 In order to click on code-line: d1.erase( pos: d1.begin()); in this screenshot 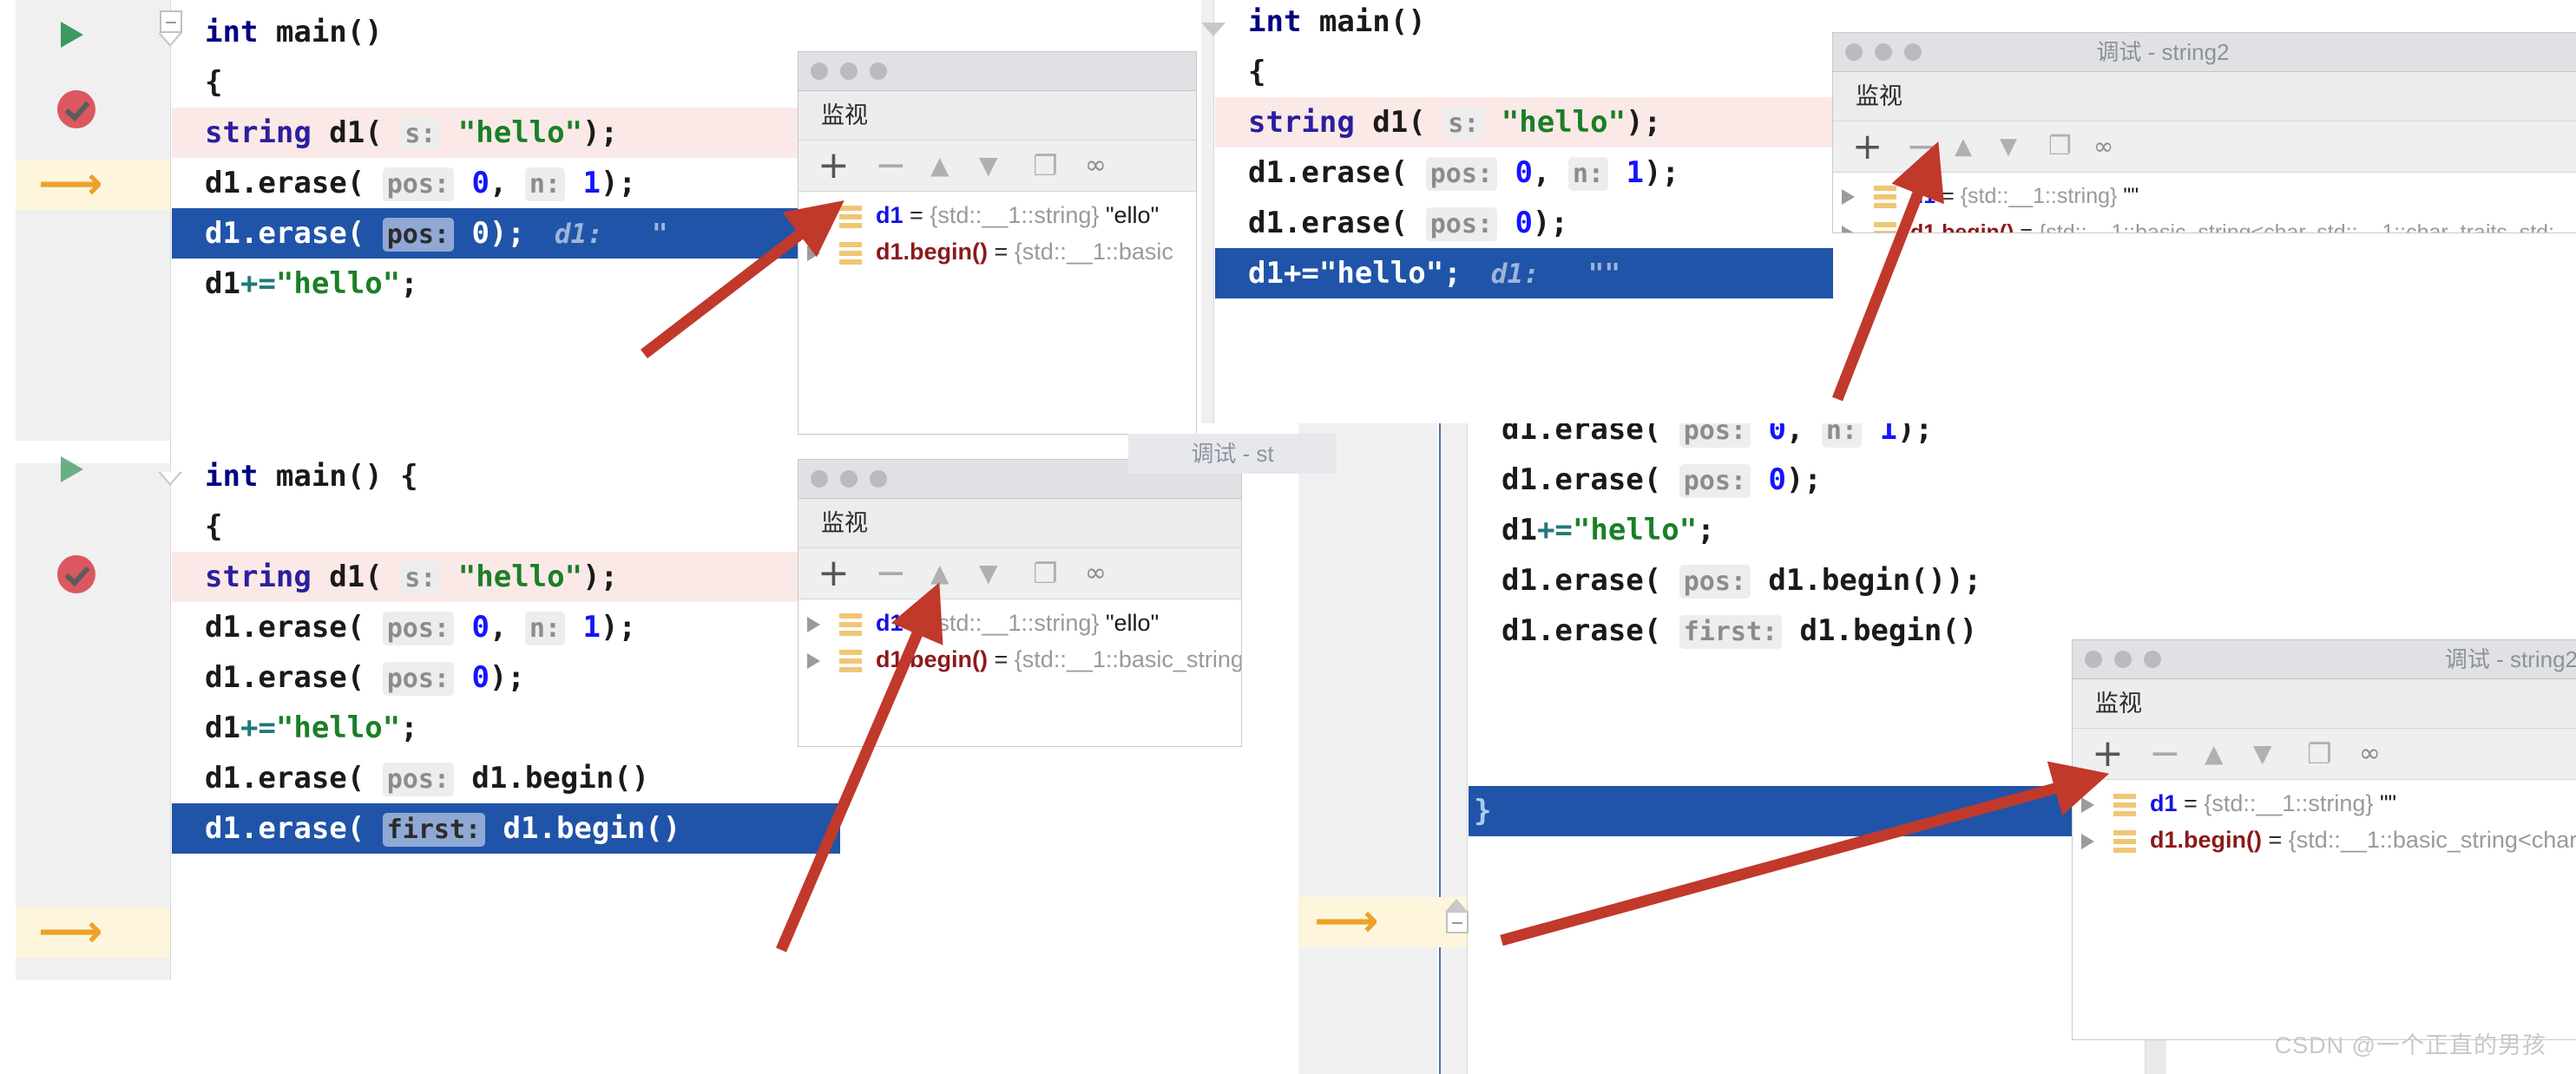, I will do `click(1818, 580)`.